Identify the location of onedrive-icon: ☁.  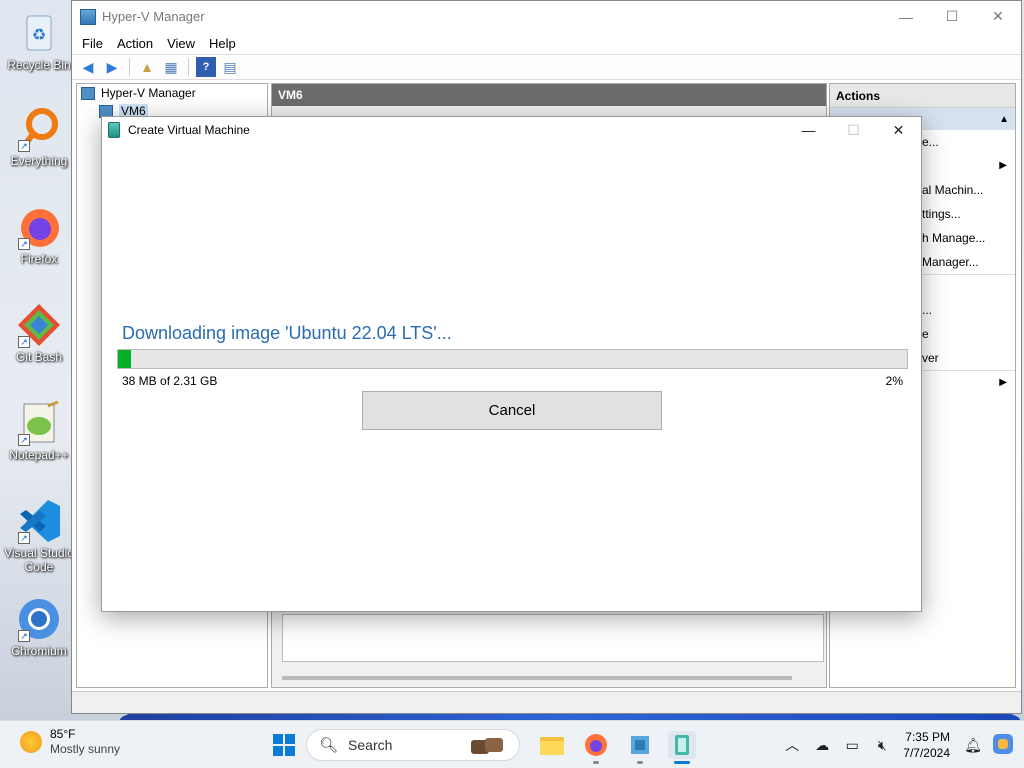
(822, 745).